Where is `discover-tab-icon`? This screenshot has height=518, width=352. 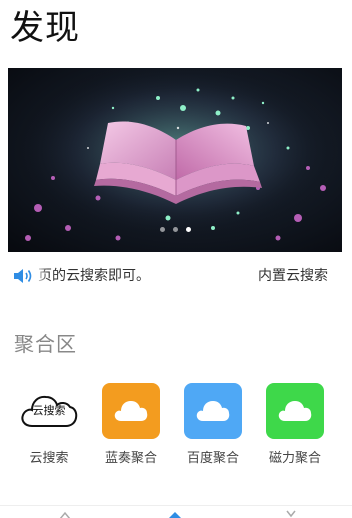
discover-tab-icon is located at coordinates (175, 514).